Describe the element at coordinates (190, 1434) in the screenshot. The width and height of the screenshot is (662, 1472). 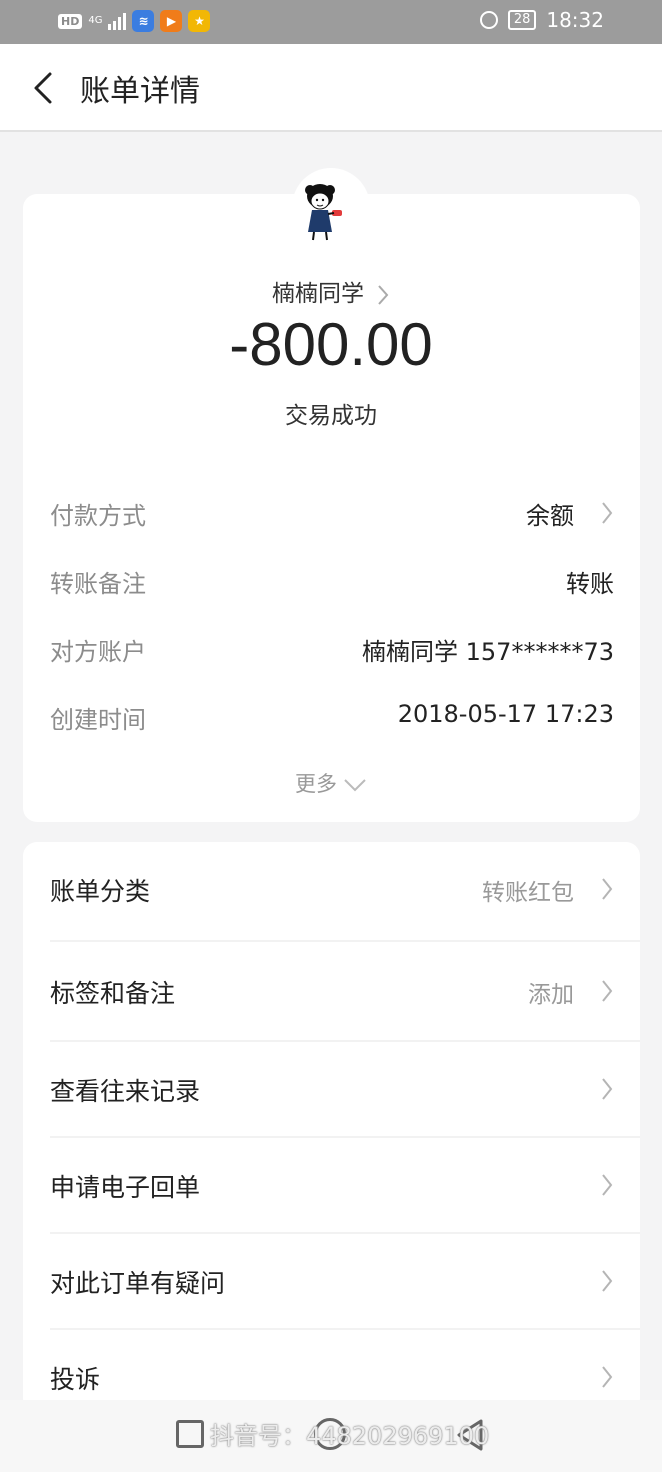
I see `recent-apps-icon` at that location.